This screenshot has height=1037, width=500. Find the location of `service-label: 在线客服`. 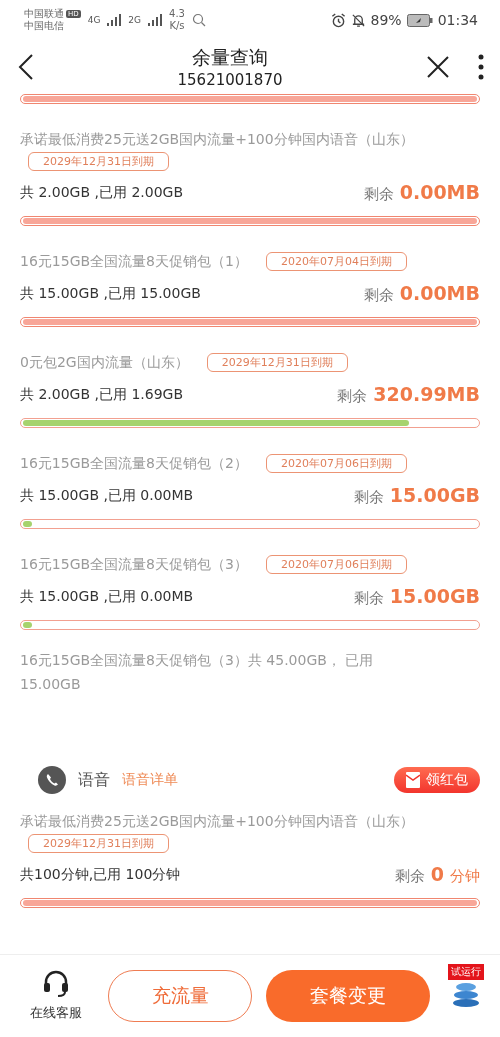

service-label: 在线客服 is located at coordinates (56, 1013).